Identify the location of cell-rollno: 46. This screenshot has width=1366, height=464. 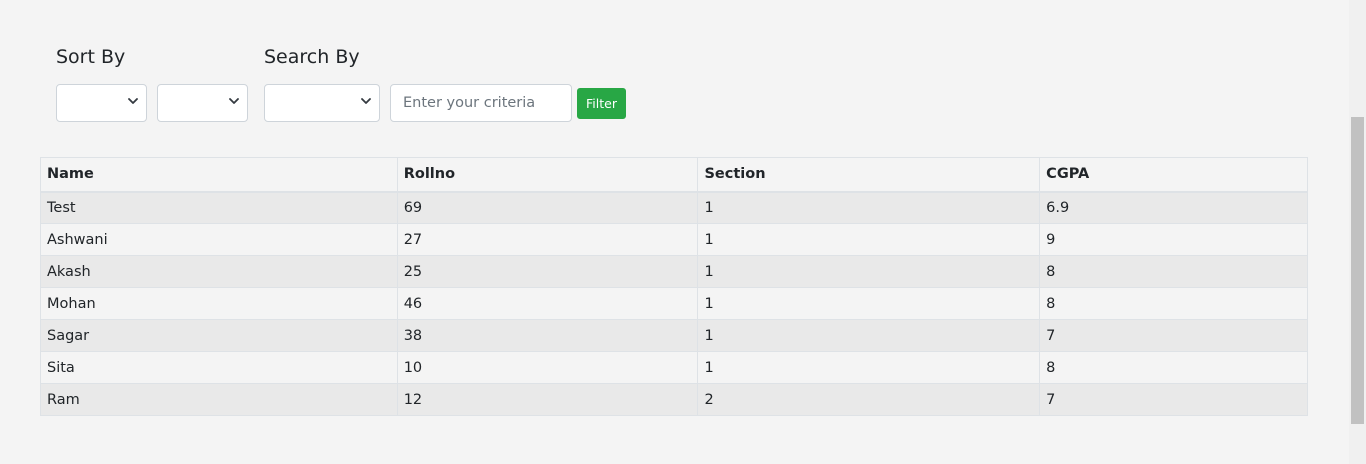
(547, 303).